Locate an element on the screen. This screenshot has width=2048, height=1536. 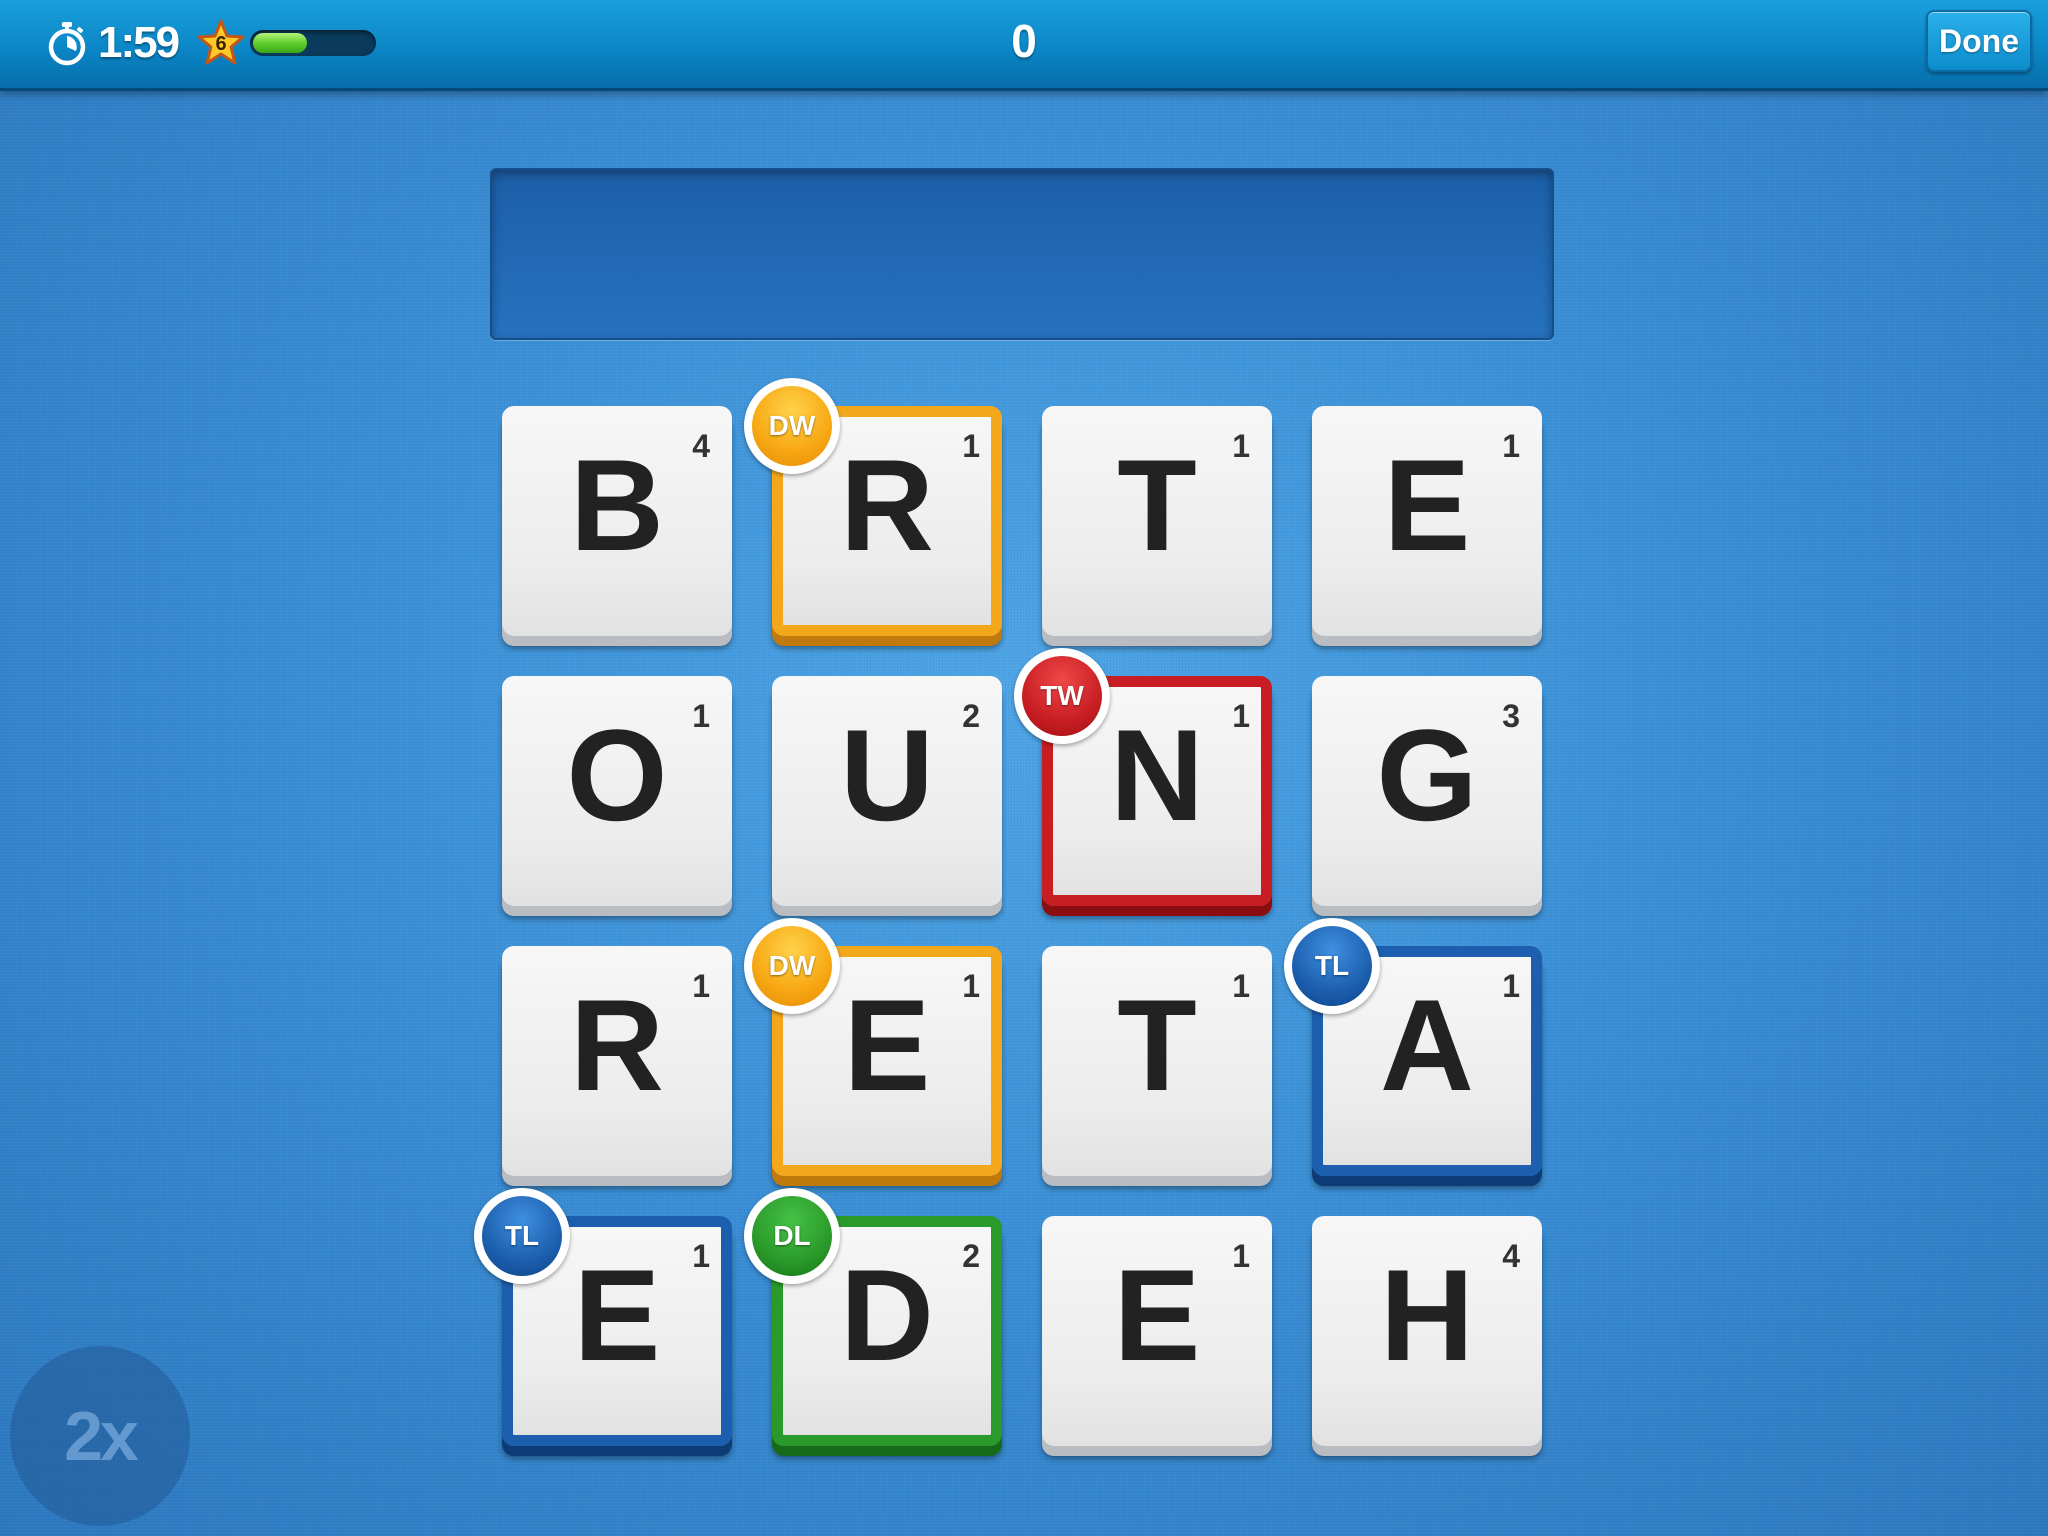
letter-tile: H4 is located at coordinates (1427, 1331).